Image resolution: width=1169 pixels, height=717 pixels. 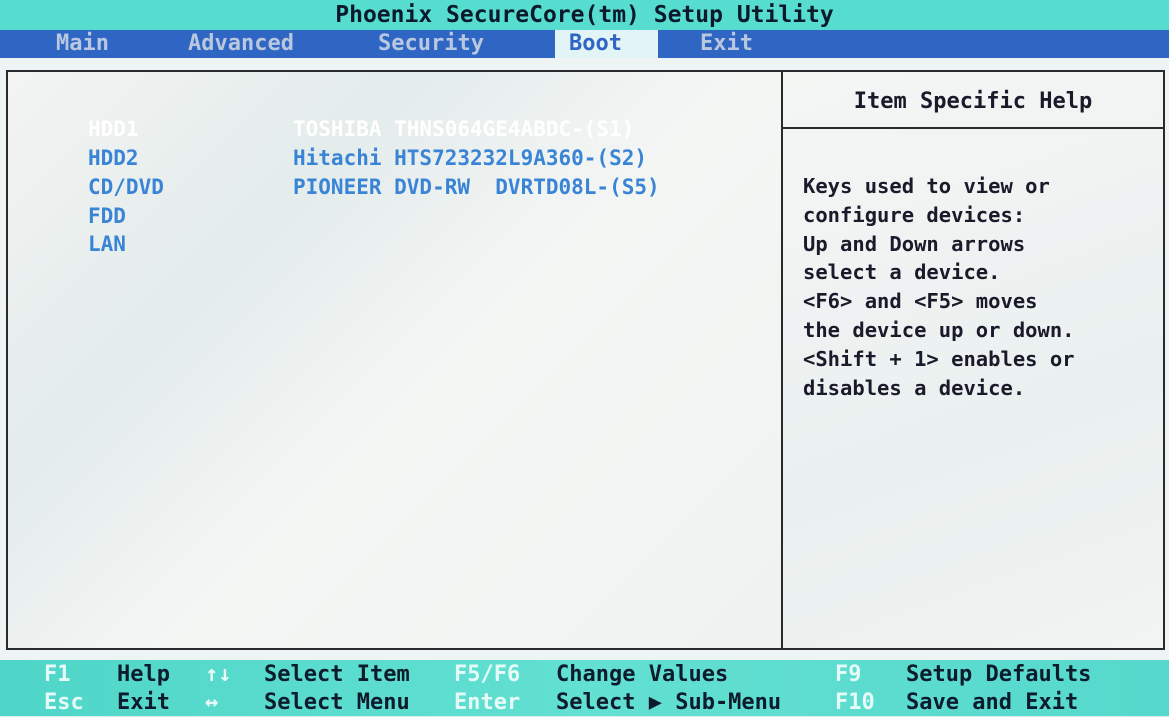 What do you see at coordinates (337, 702) in the screenshot?
I see `key-select-menu-label: Select Menu` at bounding box center [337, 702].